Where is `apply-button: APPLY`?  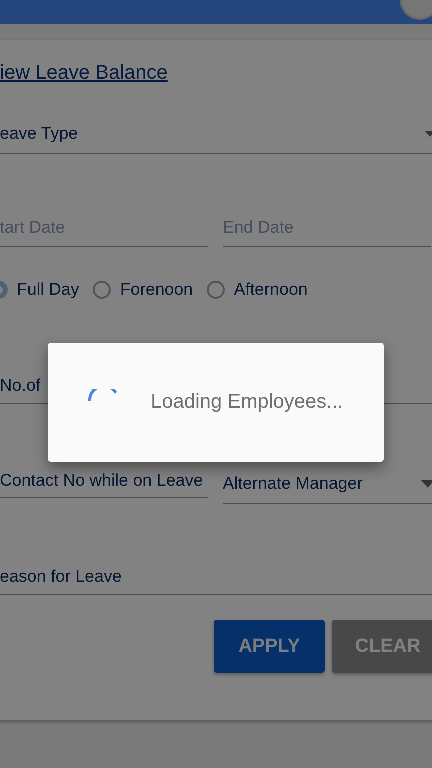
apply-button: APPLY is located at coordinates (269, 646).